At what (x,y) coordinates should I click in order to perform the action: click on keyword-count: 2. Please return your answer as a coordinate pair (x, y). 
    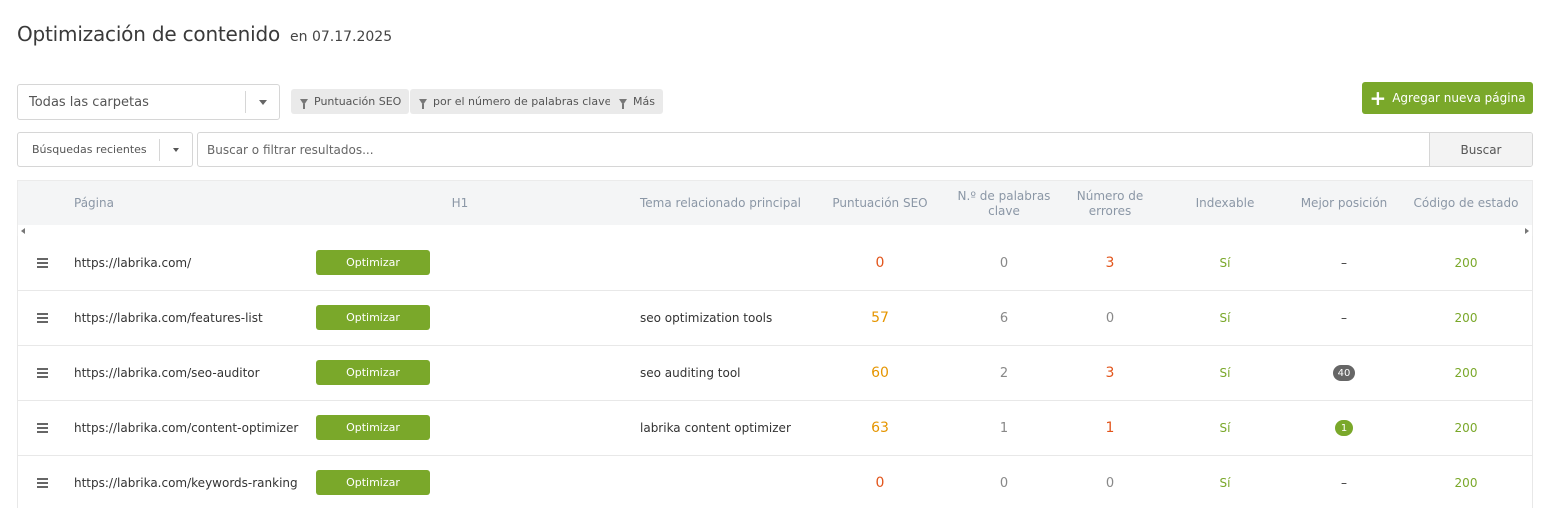
    Looking at the image, I should click on (1004, 373).